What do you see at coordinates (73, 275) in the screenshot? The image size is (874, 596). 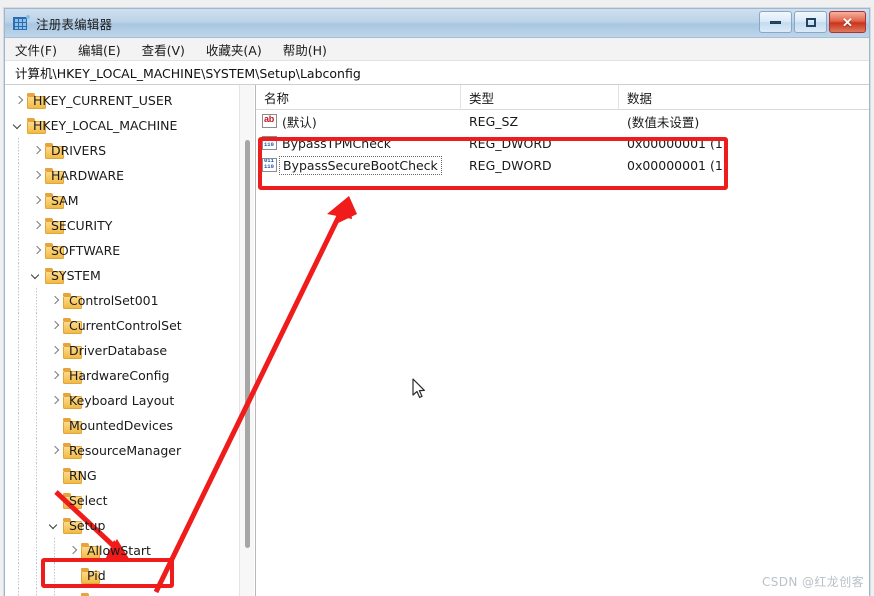 I see `tree-node-content: SYSTEM` at bounding box center [73, 275].